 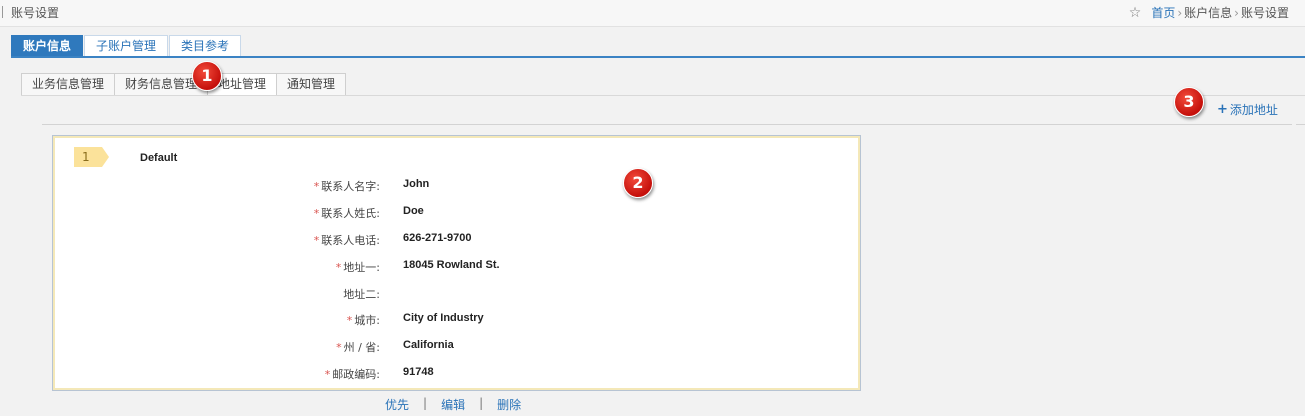 What do you see at coordinates (357, 267) in the screenshot?
I see `field-label: * 地址一:` at bounding box center [357, 267].